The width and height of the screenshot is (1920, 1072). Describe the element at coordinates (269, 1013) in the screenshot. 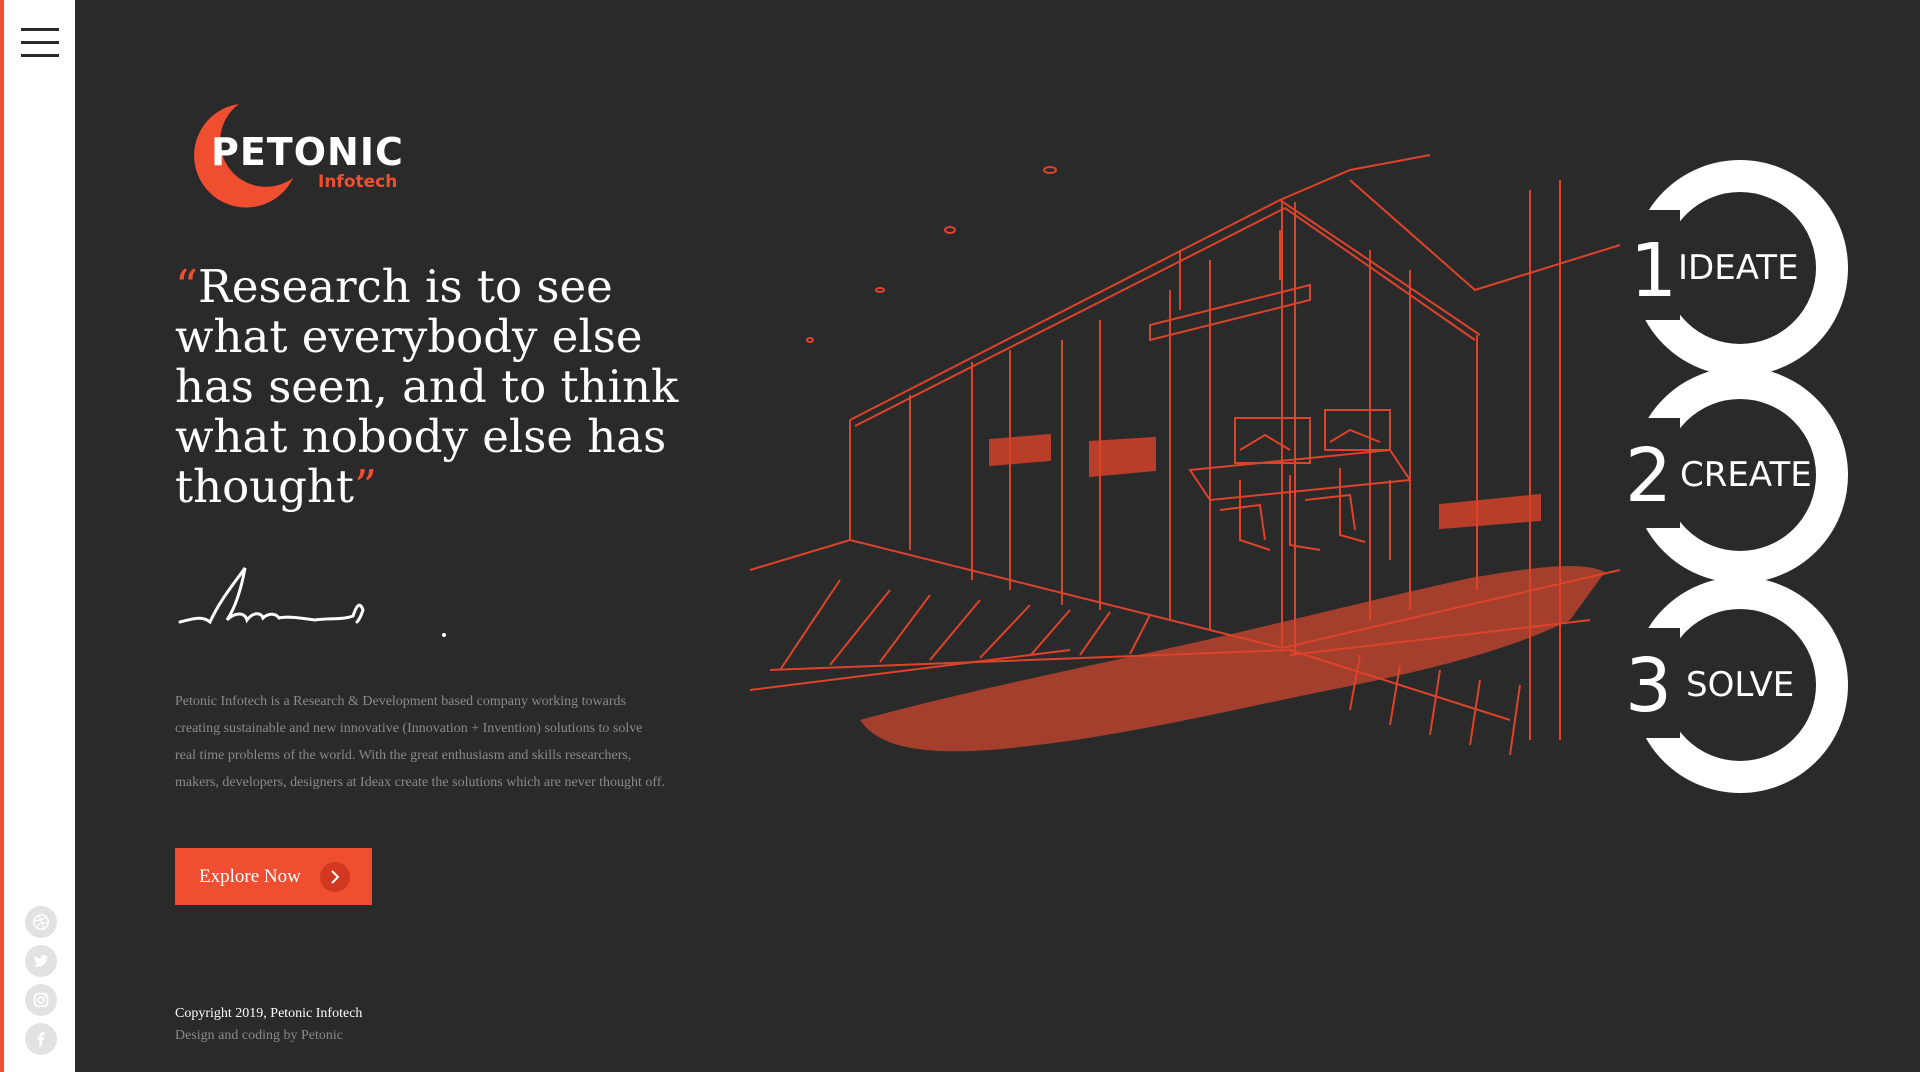

I see `copyright-text: Copyright 2019, Petonic Infotech` at that location.